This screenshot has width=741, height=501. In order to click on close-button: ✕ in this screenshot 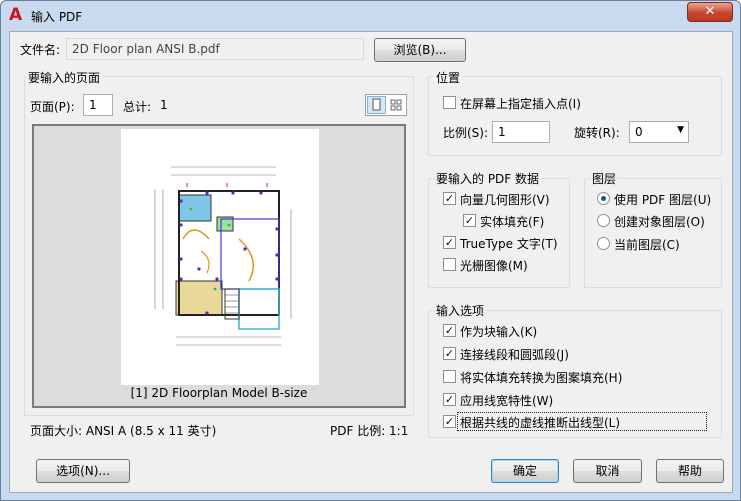, I will do `click(710, 12)`.